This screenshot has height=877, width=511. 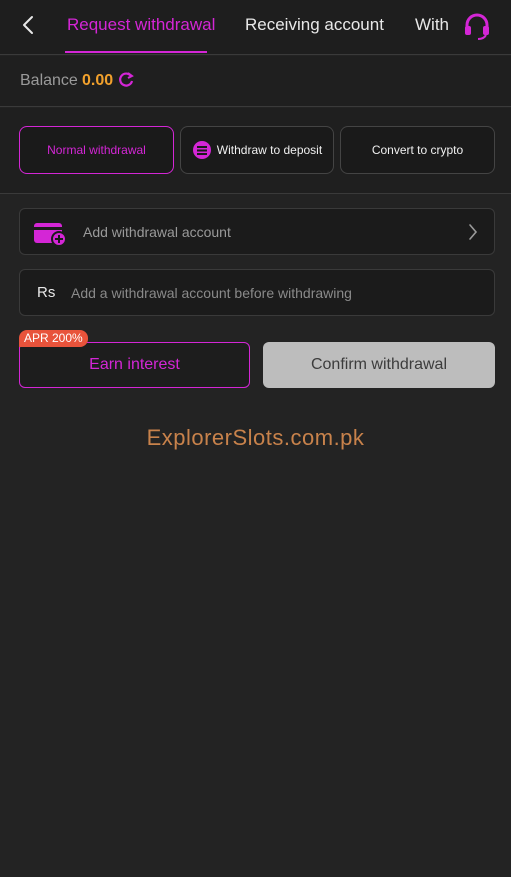 What do you see at coordinates (136, 52) in the screenshot?
I see `active-tab-indicator` at bounding box center [136, 52].